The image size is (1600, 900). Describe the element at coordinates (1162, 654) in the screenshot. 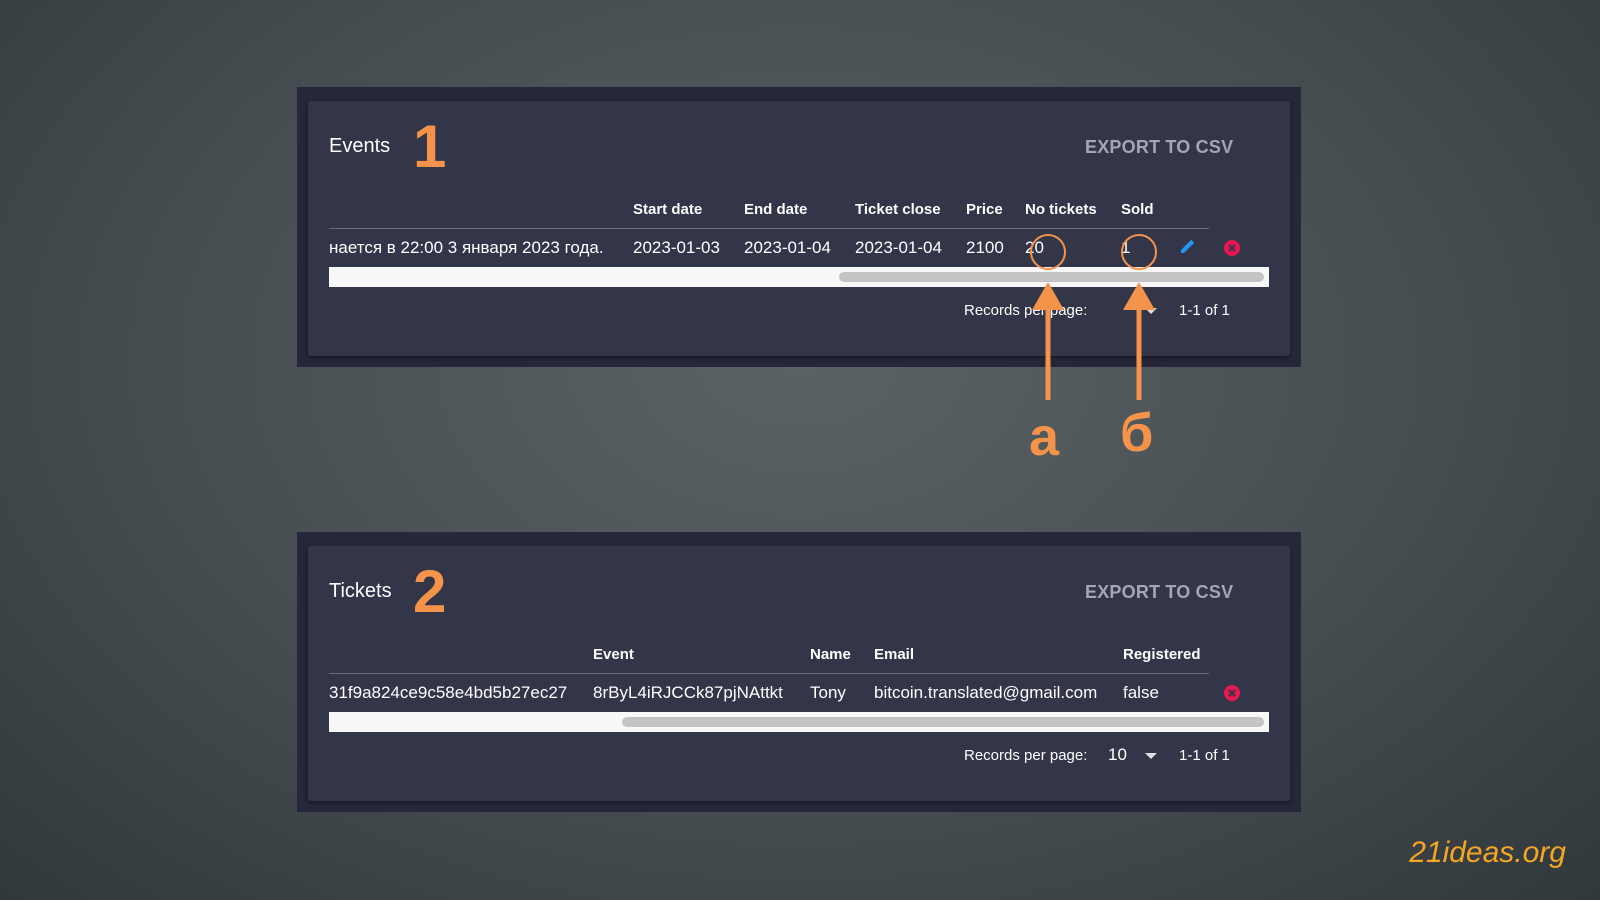

I see `col-registered: Registered` at that location.